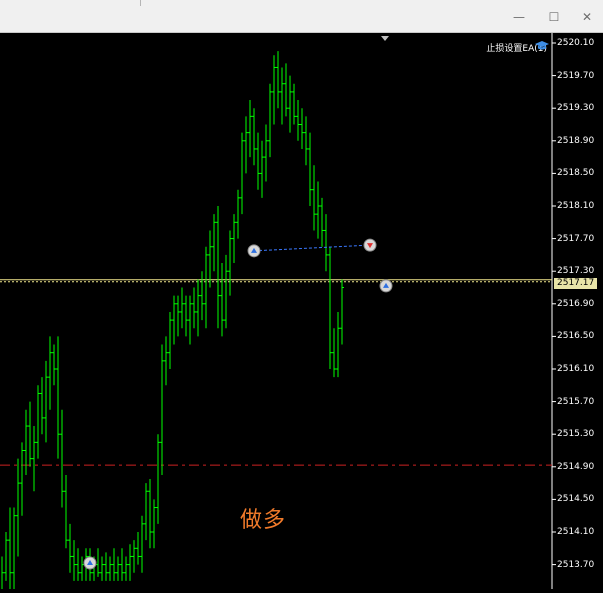 The height and width of the screenshot is (593, 603). I want to click on overlay-text: 做多, so click(263, 520).